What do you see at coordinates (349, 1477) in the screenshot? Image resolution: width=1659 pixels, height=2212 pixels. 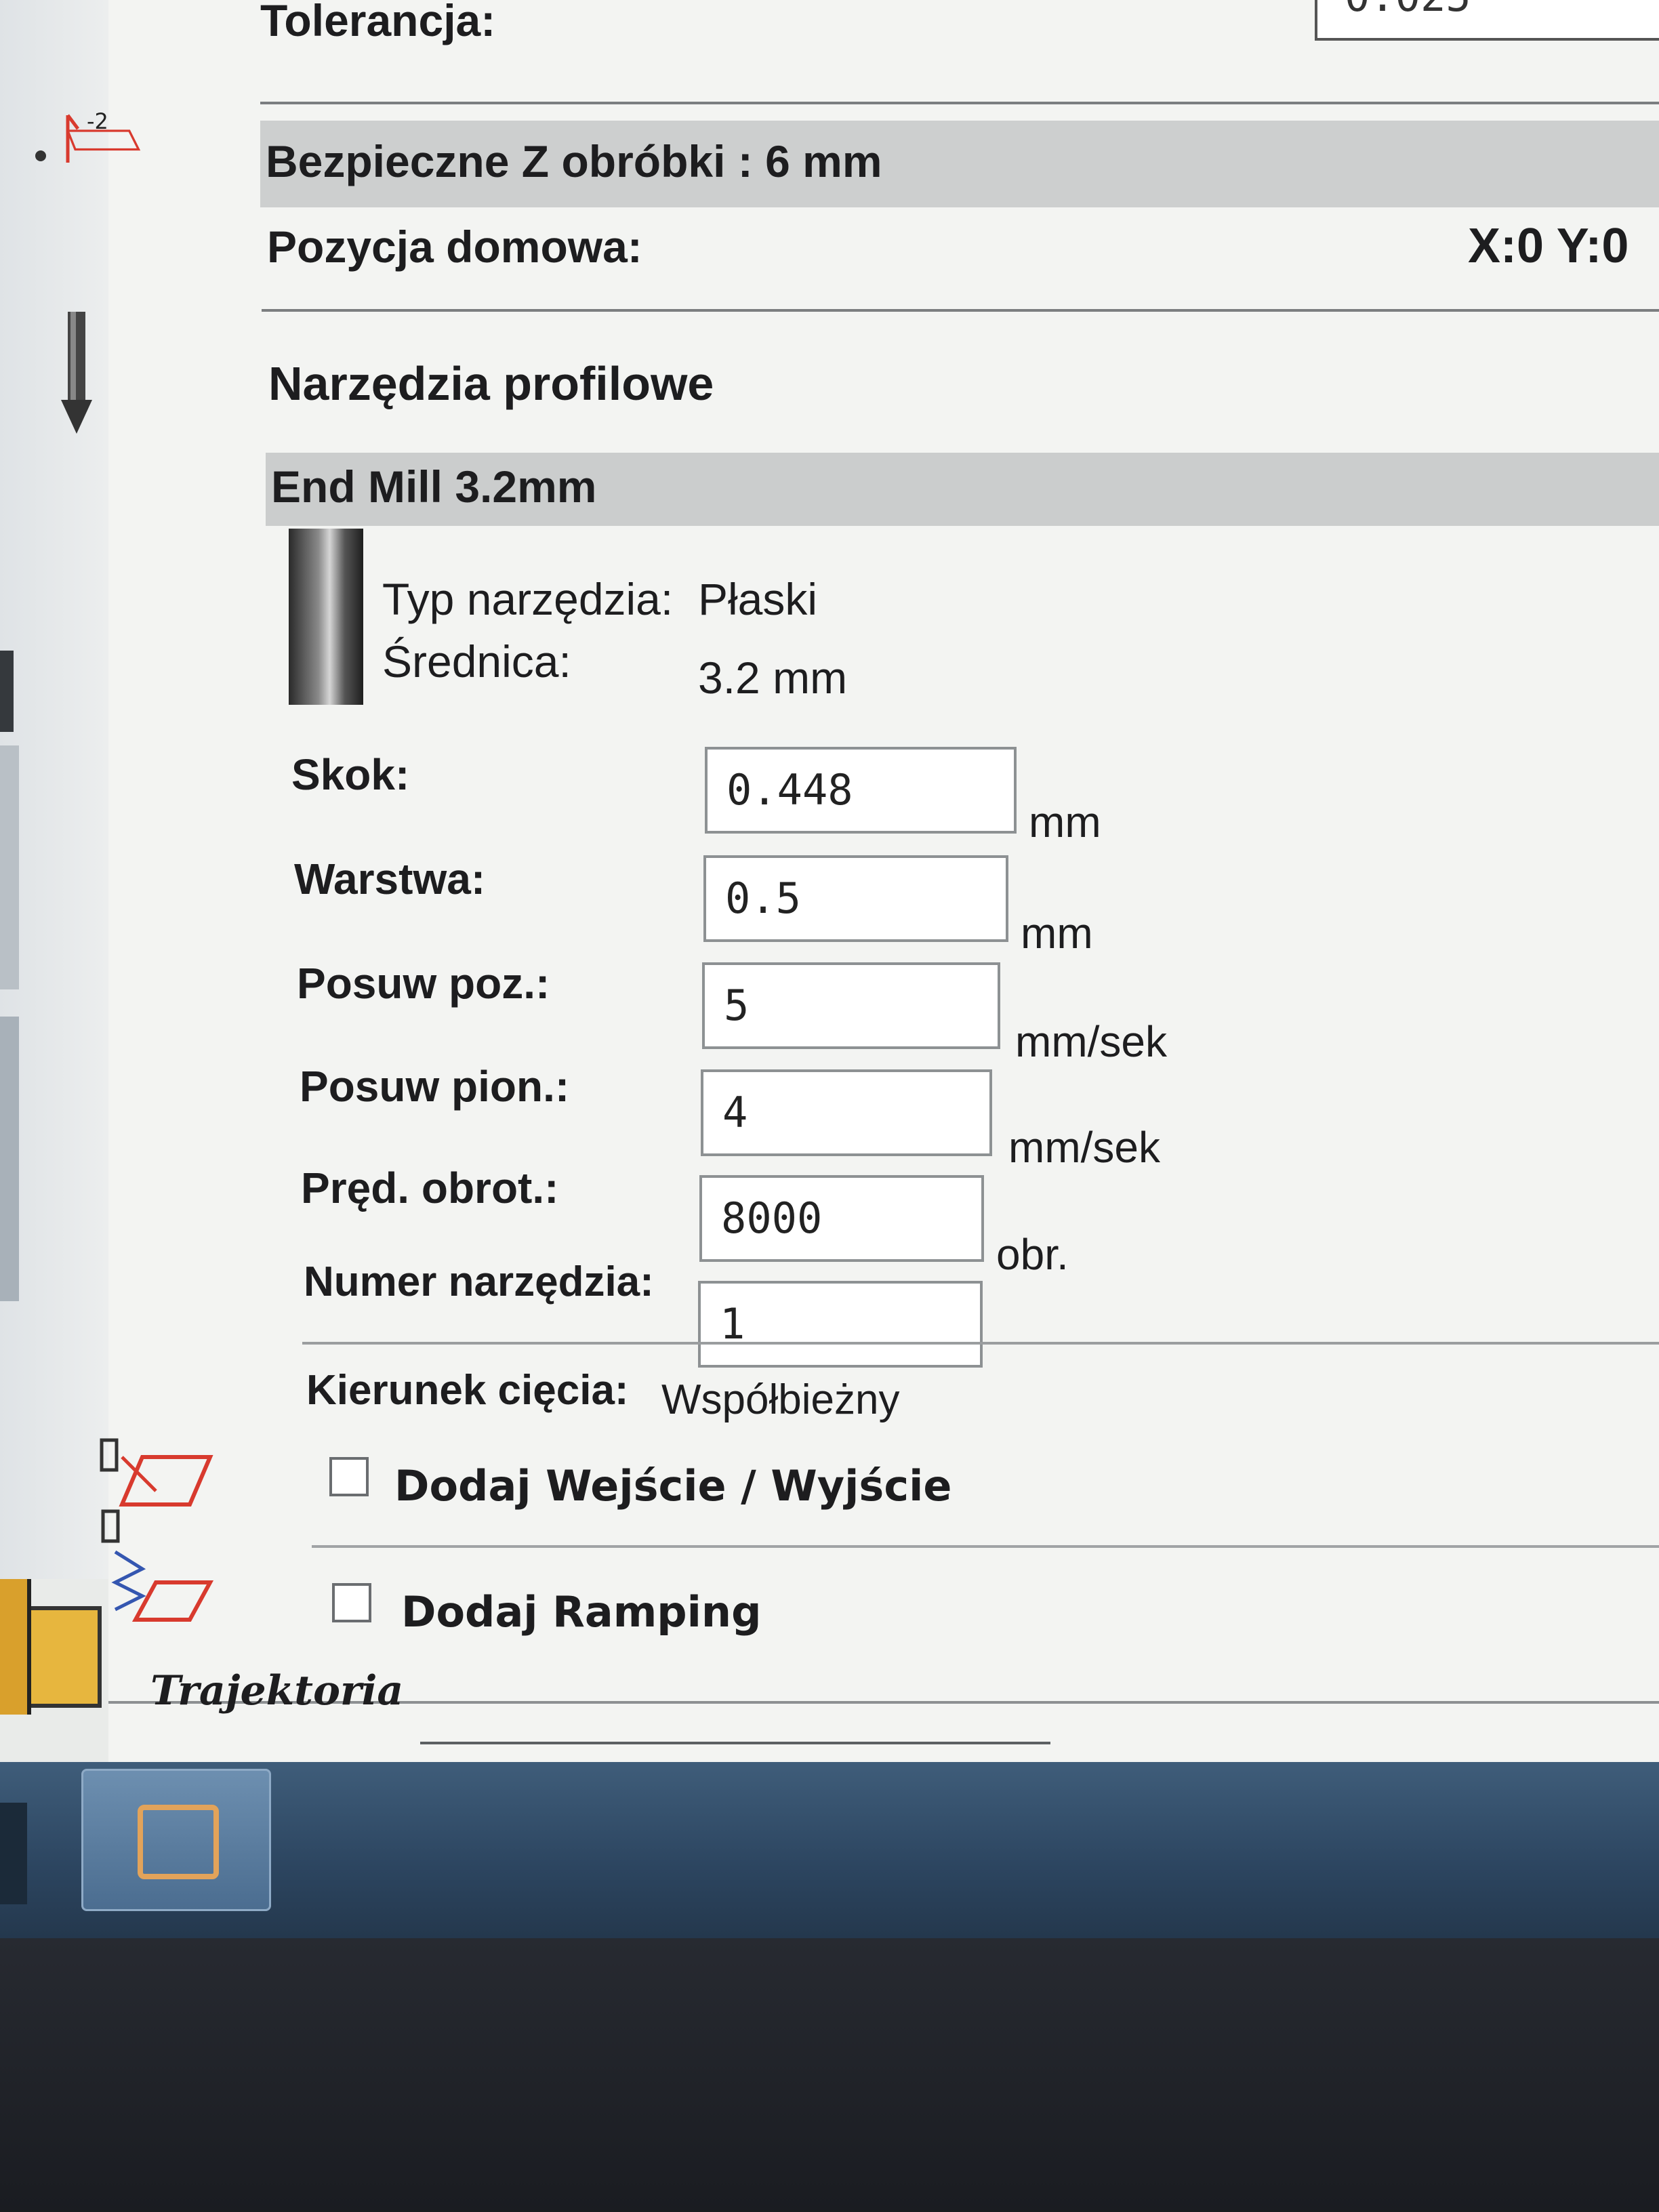 I see `lead-in-out-checkbox` at bounding box center [349, 1477].